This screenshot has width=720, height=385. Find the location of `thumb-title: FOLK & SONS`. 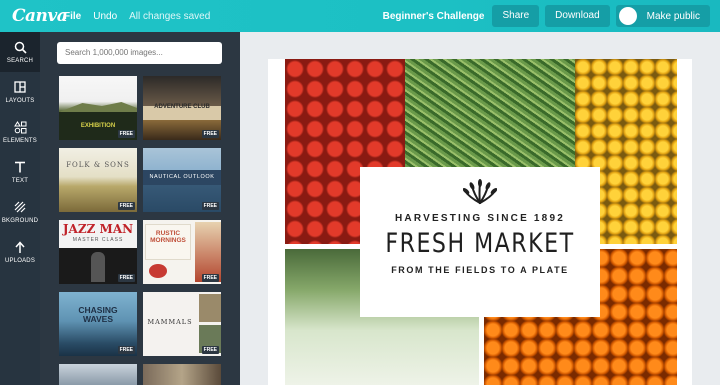

thumb-title: FOLK & SONS is located at coordinates (98, 165).